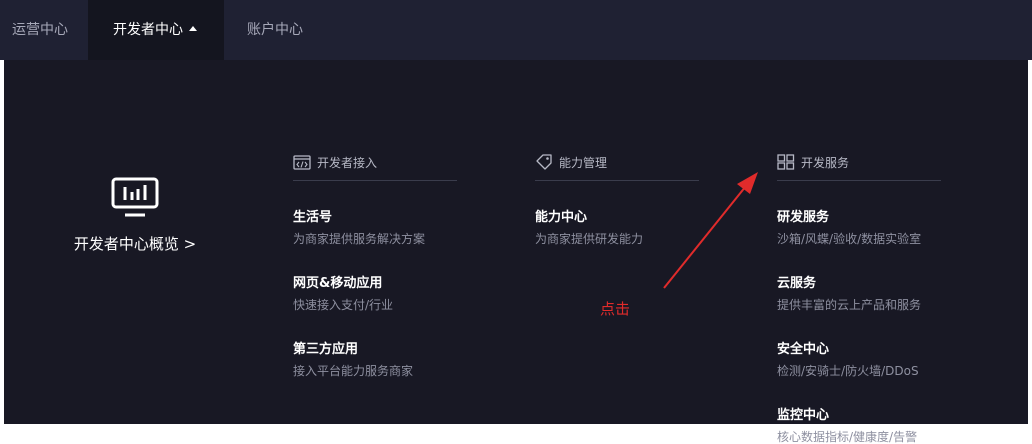 This screenshot has height=444, width=1032. I want to click on nav-developer-center-label: 开发者中心, so click(148, 30).